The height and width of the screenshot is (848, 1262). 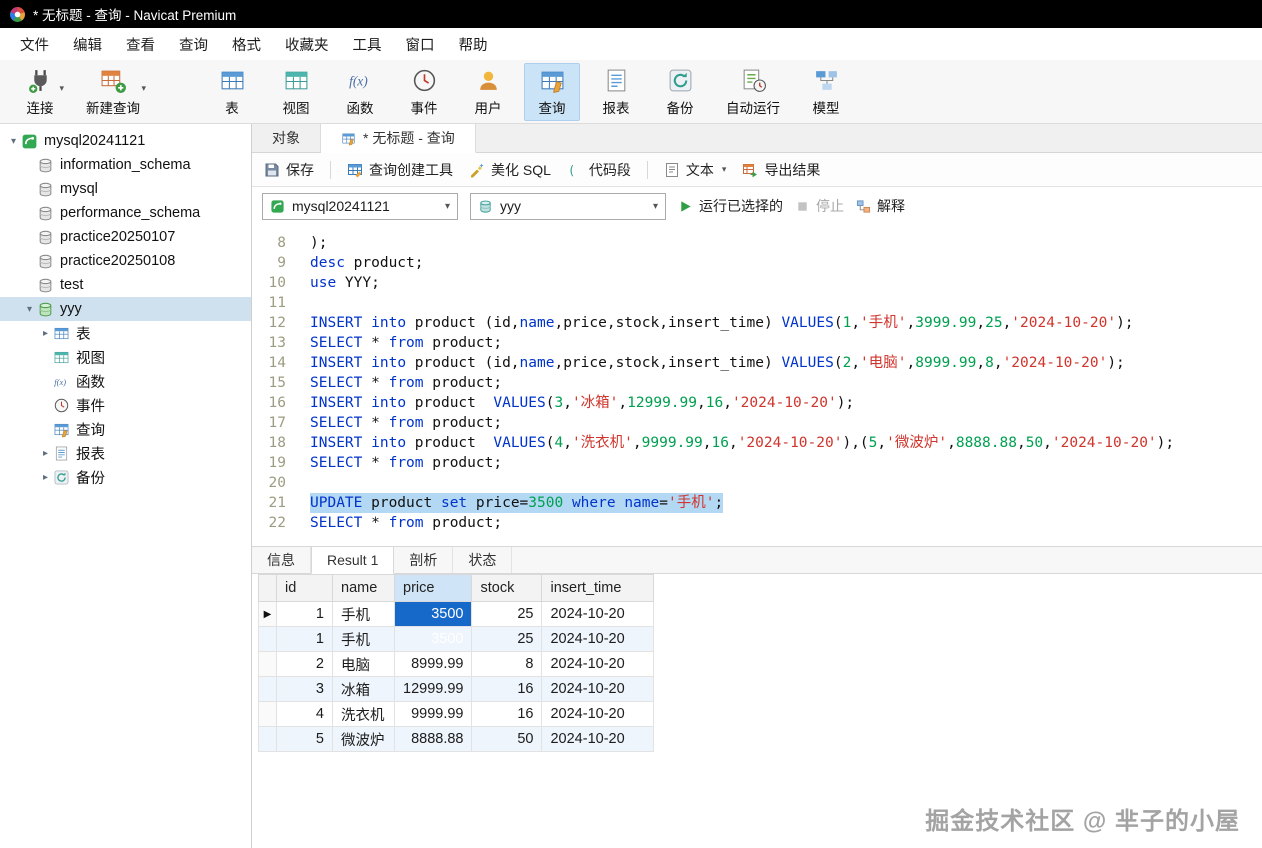 What do you see at coordinates (781, 170) in the screenshot?
I see `export-result-button: 导出结果` at bounding box center [781, 170].